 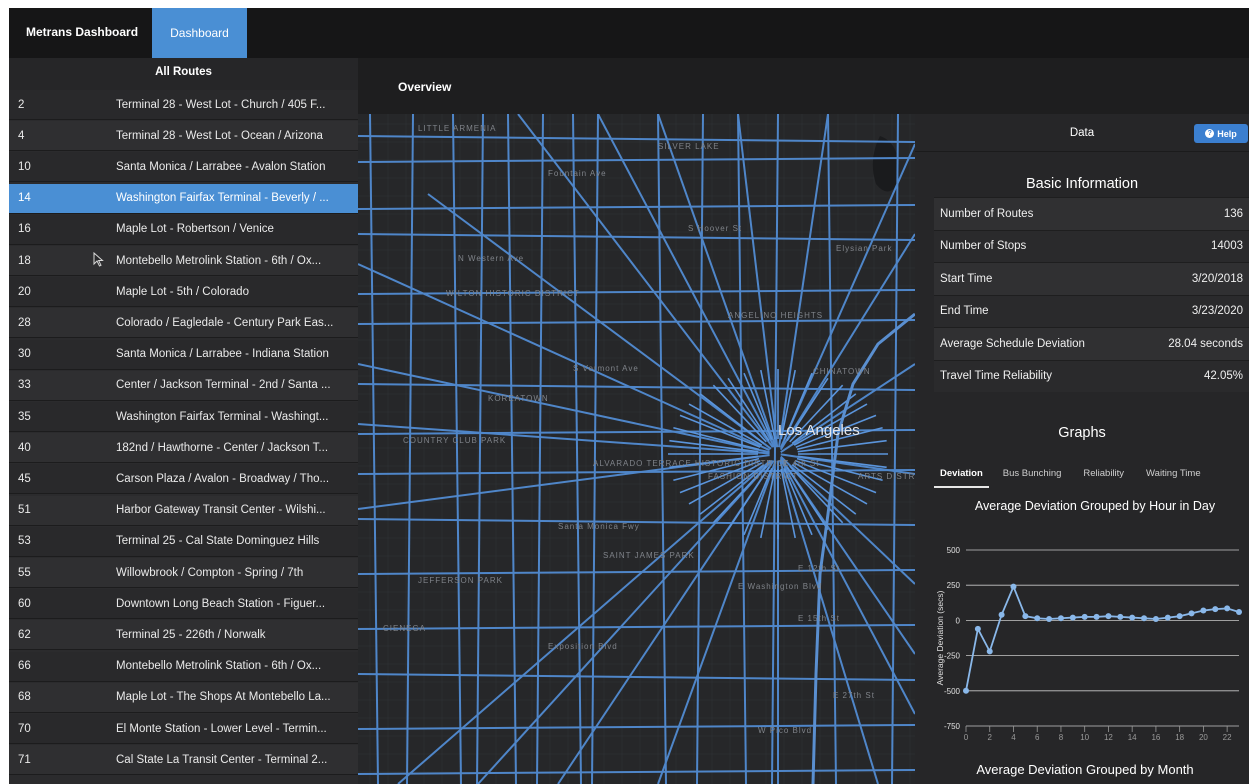 What do you see at coordinates (987, 213) in the screenshot?
I see `info-label: Number of Routes` at bounding box center [987, 213].